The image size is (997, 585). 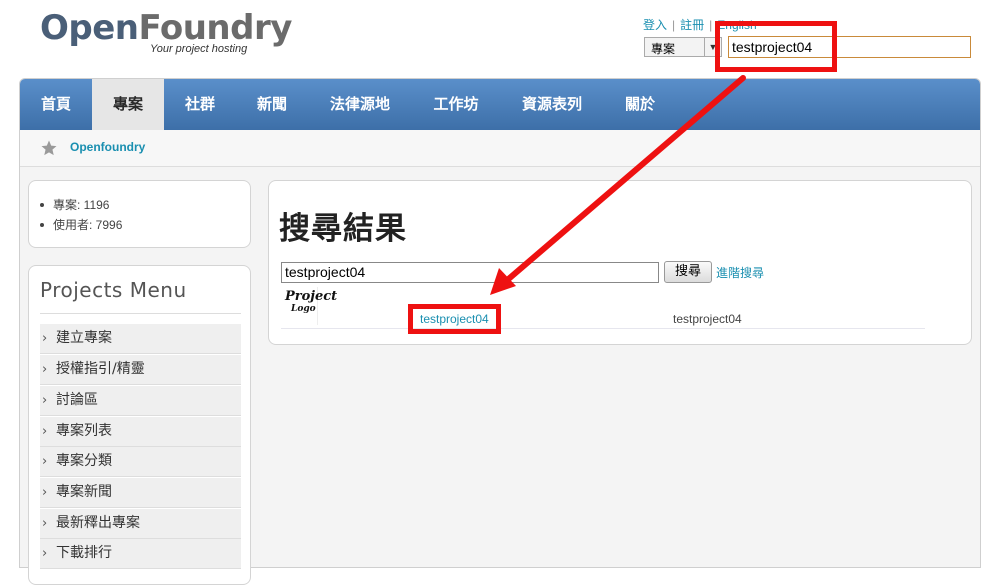 I want to click on menu-item-label: 討論區, so click(x=77, y=400).